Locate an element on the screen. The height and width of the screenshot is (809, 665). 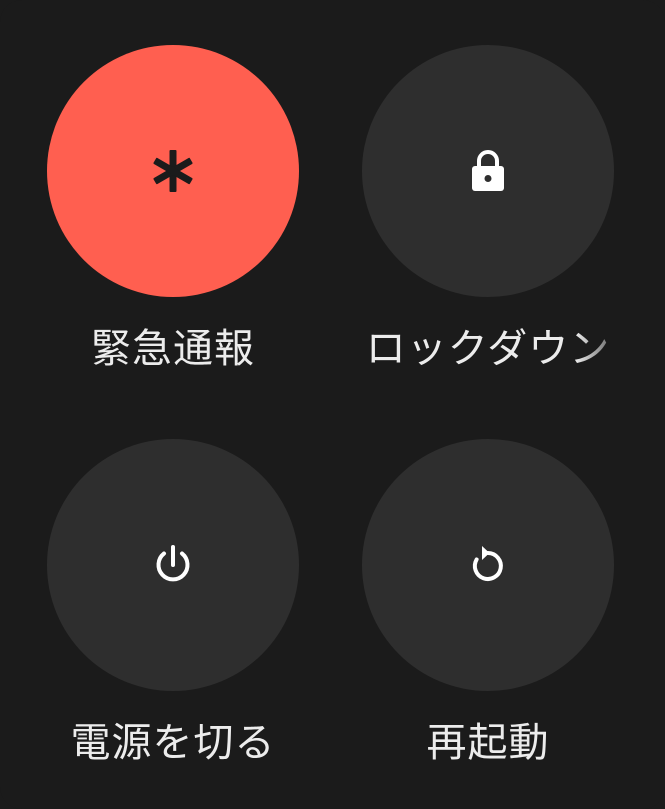
emergency-label: 緊急通報 is located at coordinates (173, 349).